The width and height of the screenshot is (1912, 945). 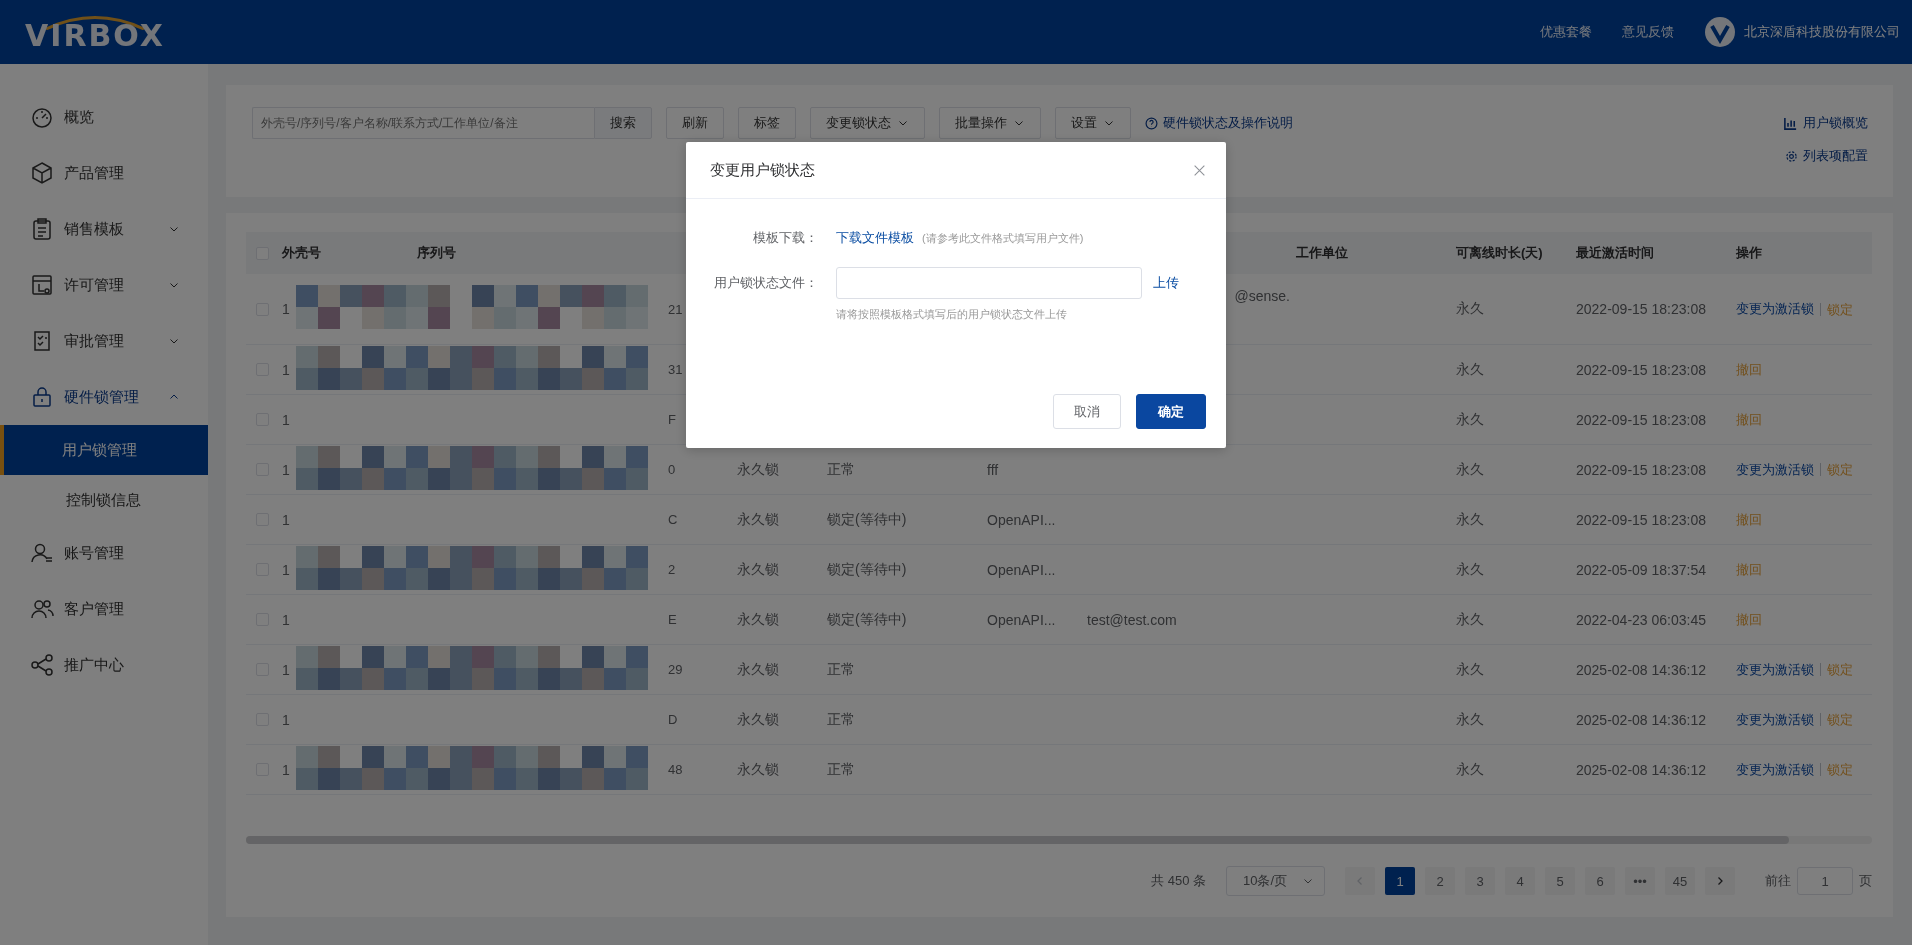 What do you see at coordinates (104, 450) in the screenshot?
I see `sidebar-subitem: 用户锁管理` at bounding box center [104, 450].